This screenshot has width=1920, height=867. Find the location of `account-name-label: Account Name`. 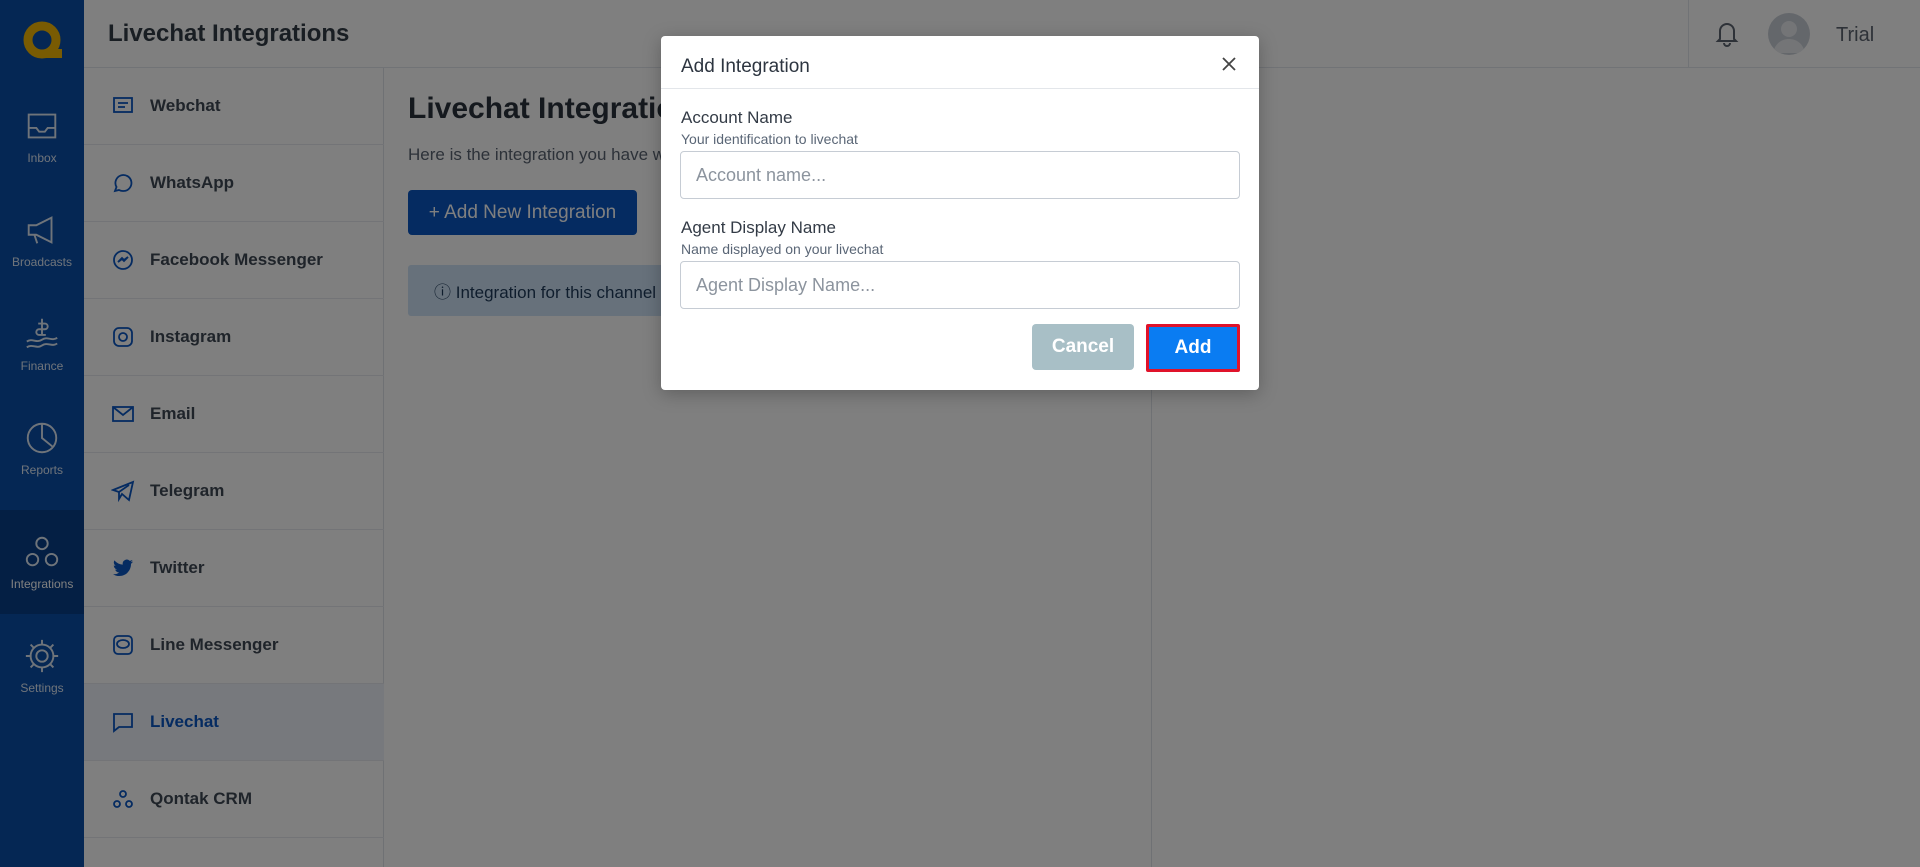

account-name-label: Account Name is located at coordinates (737, 117).